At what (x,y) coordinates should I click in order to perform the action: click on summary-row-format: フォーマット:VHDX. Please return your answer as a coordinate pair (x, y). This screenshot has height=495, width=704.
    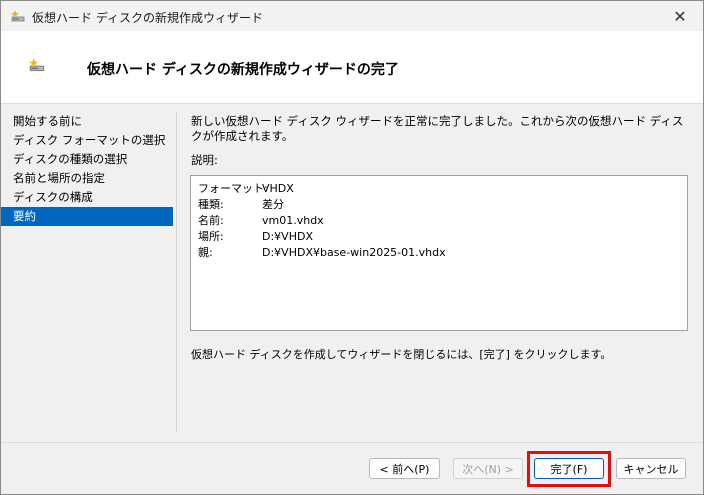
    Looking at the image, I should click on (246, 189).